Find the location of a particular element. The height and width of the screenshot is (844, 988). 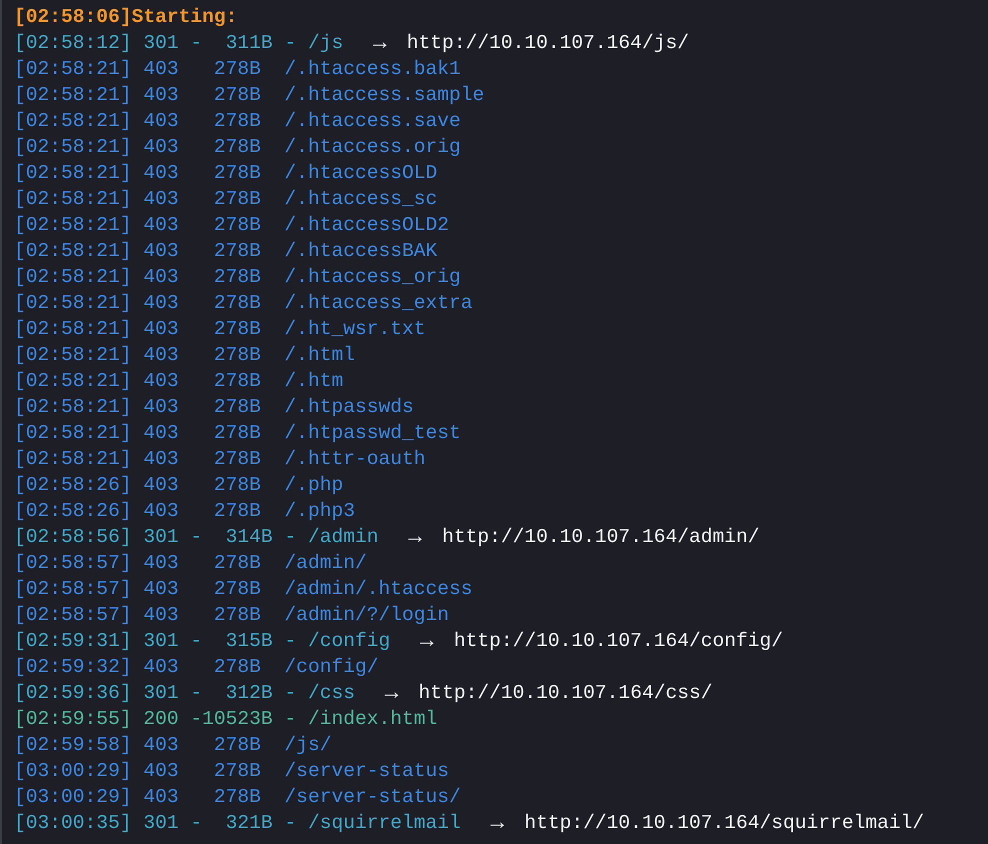

status-code: 200 is located at coordinates (161, 719).